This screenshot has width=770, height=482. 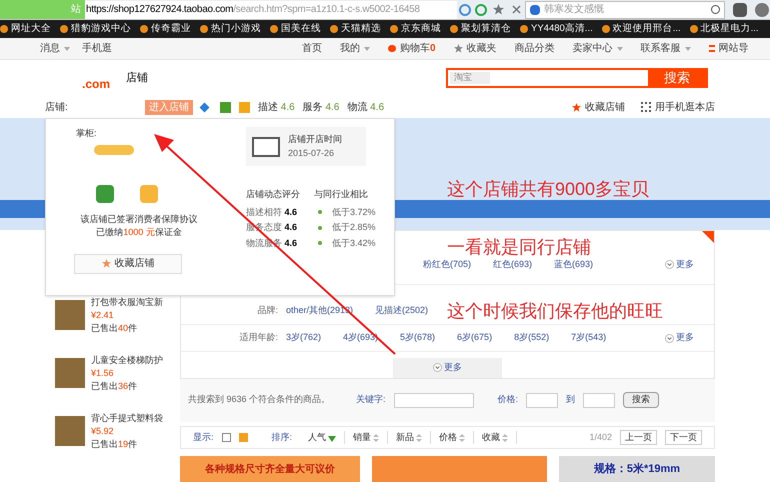 I want to click on filter-option: 蓝色(693), so click(x=574, y=265).